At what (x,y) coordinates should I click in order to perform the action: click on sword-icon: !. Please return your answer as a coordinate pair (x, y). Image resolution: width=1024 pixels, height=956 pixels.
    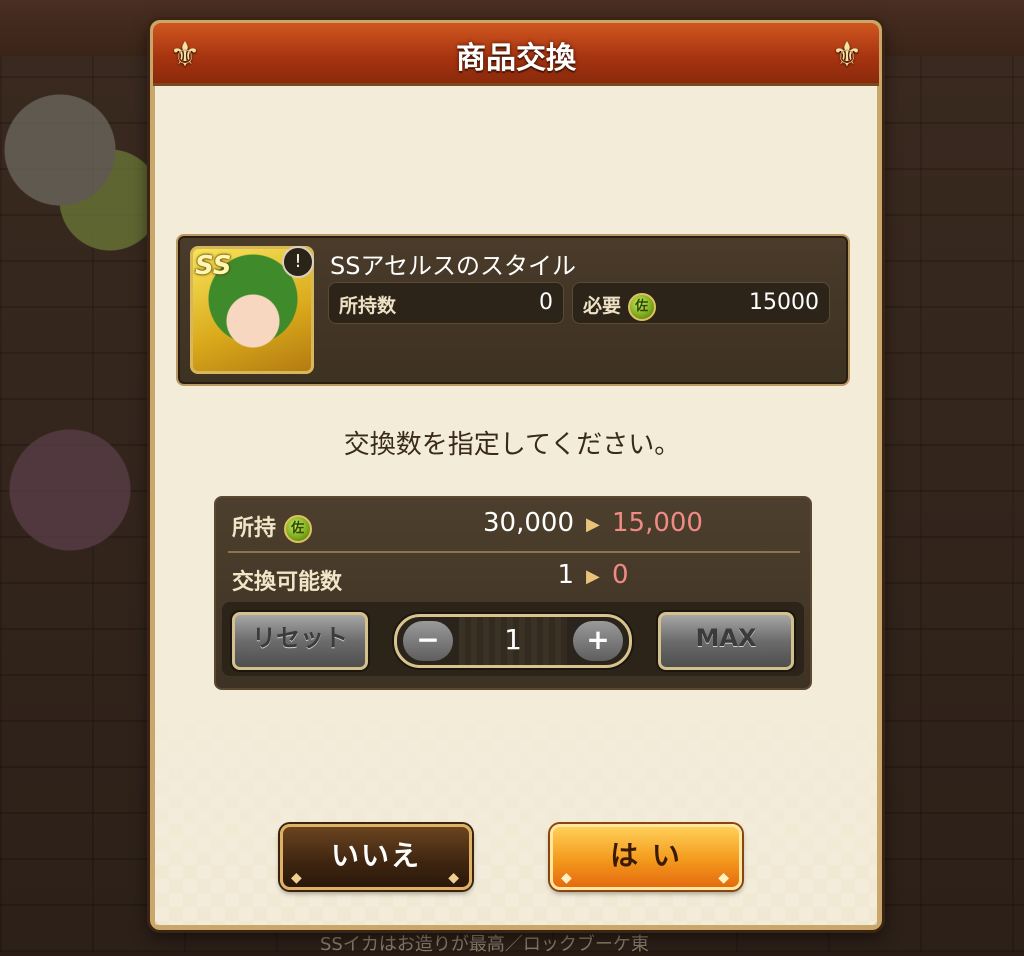
    Looking at the image, I should click on (298, 262).